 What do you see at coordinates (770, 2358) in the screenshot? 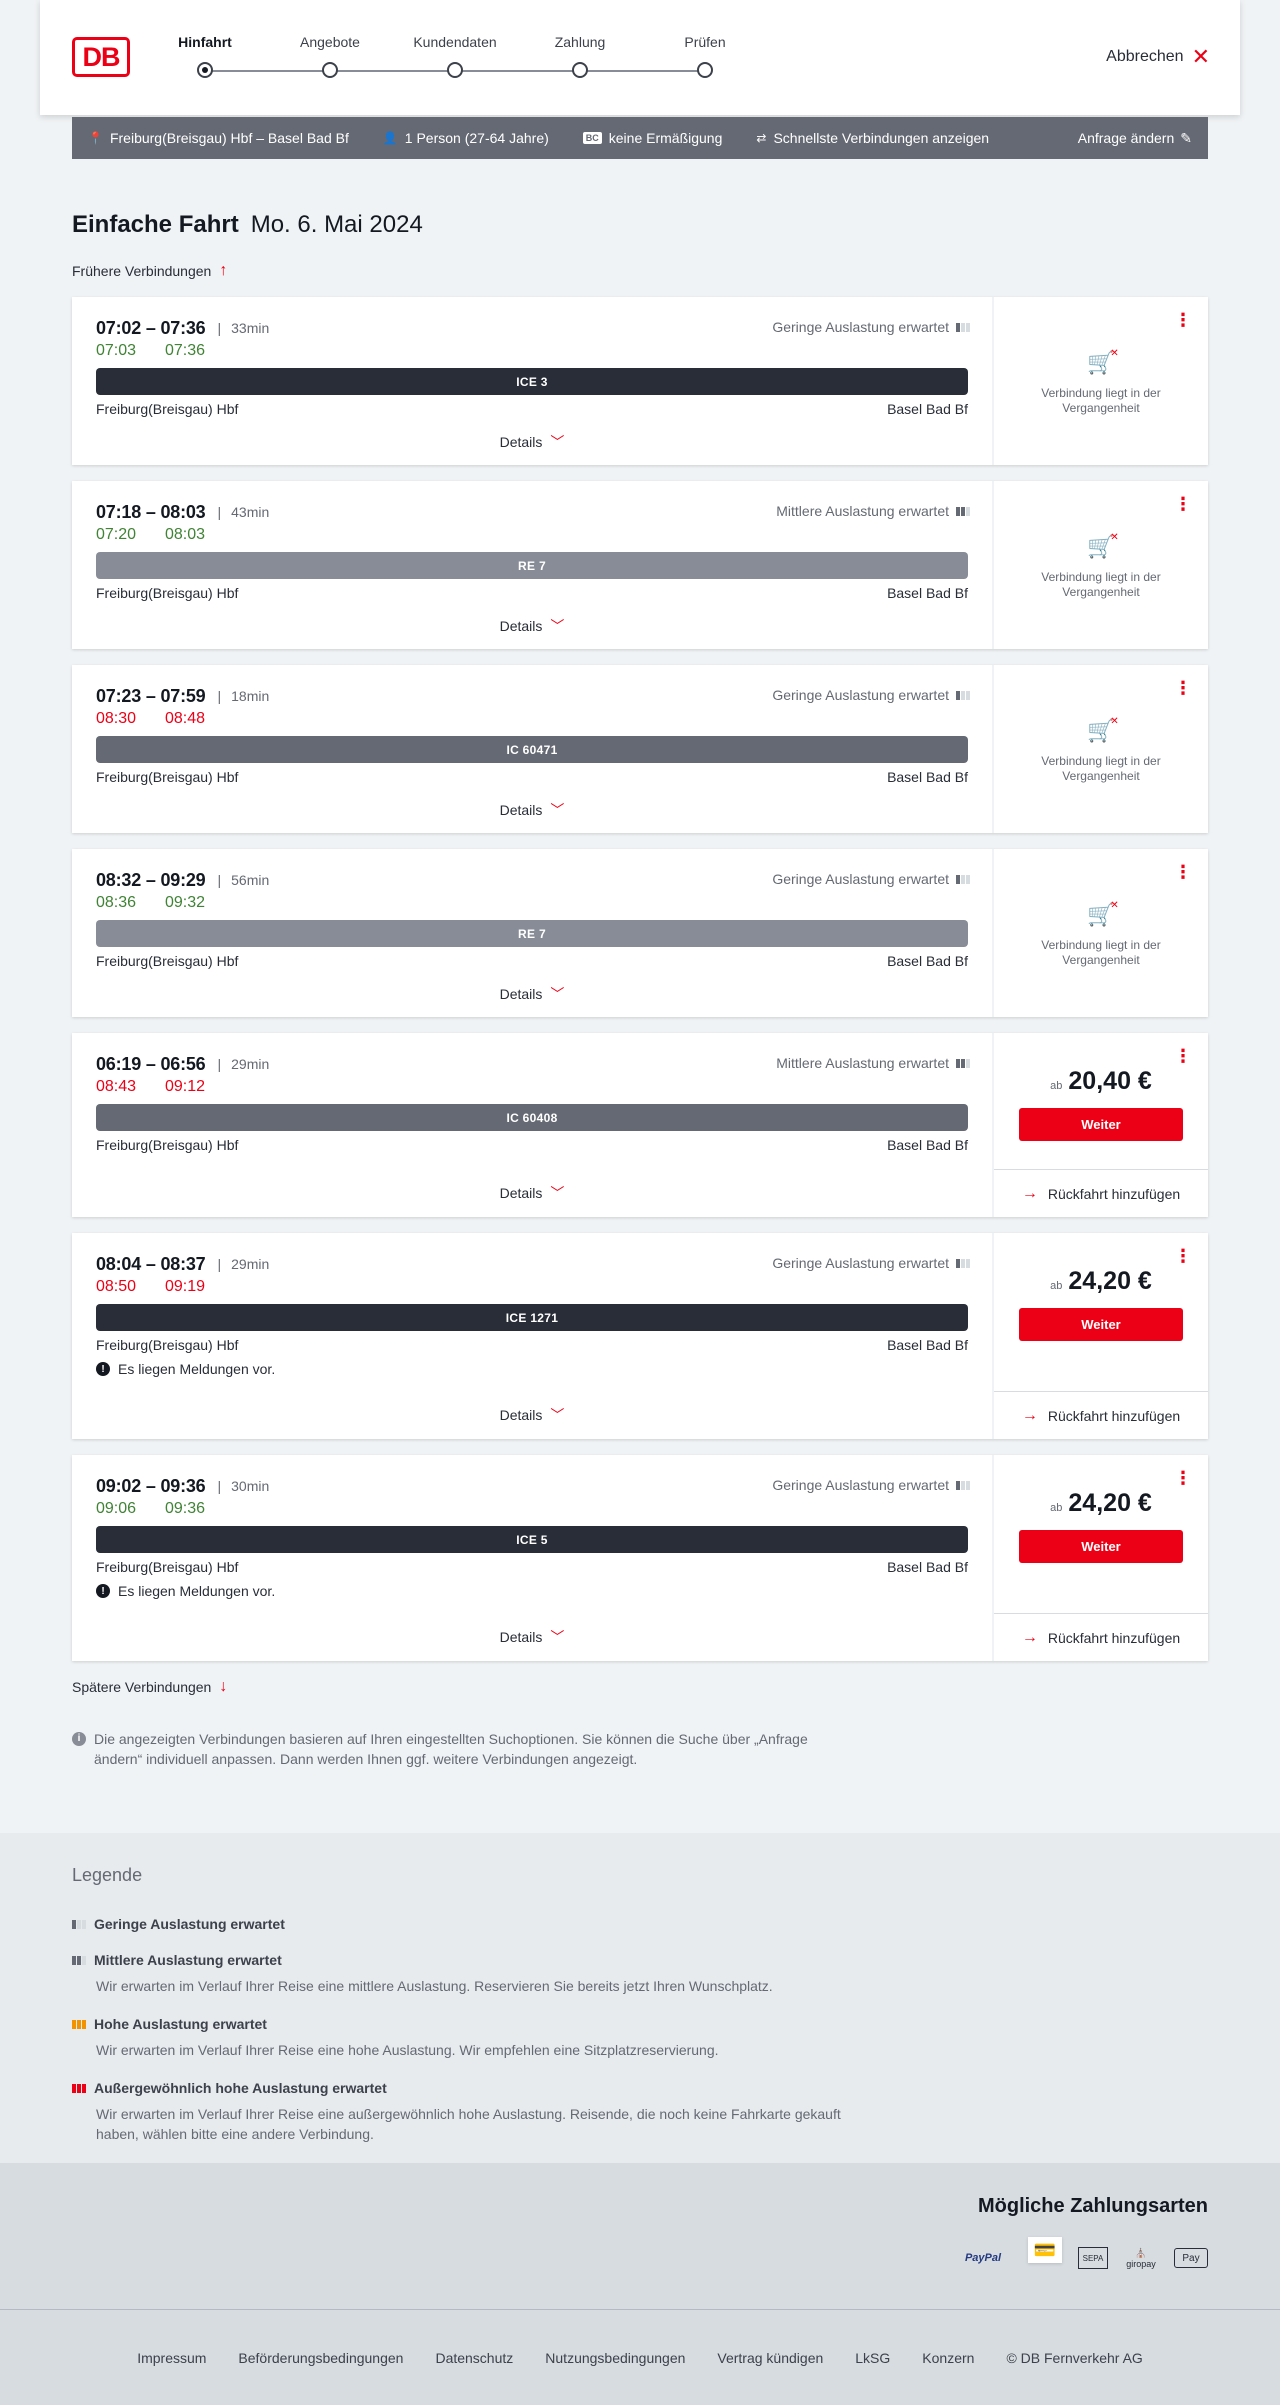
I see `footer-link-vertrag-kuendigen: Vertrag kündigen` at bounding box center [770, 2358].